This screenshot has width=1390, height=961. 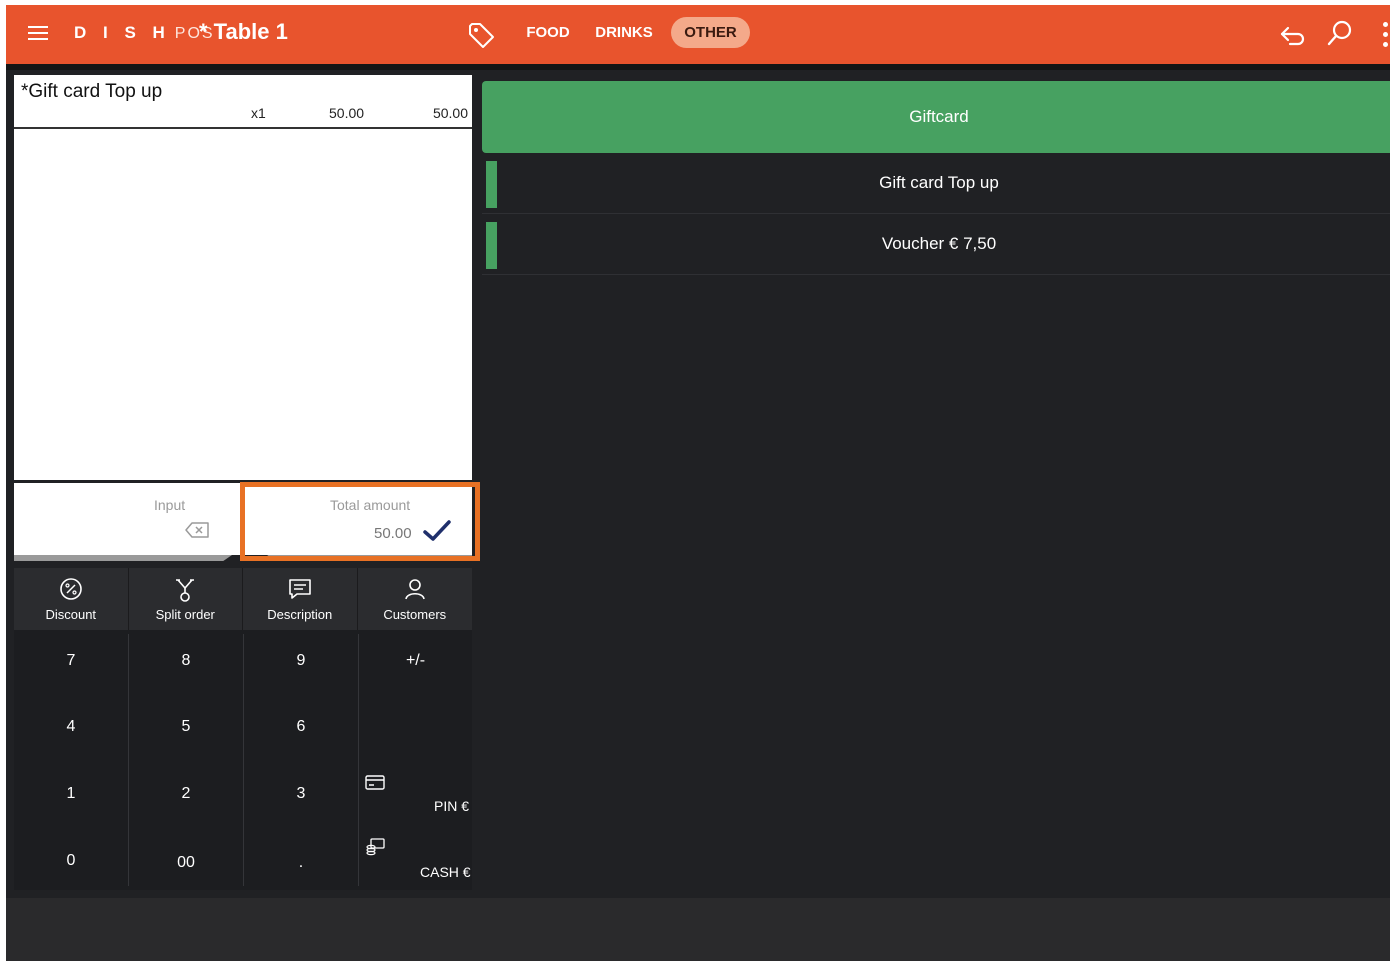 I want to click on customers-label: Customers, so click(x=415, y=614).